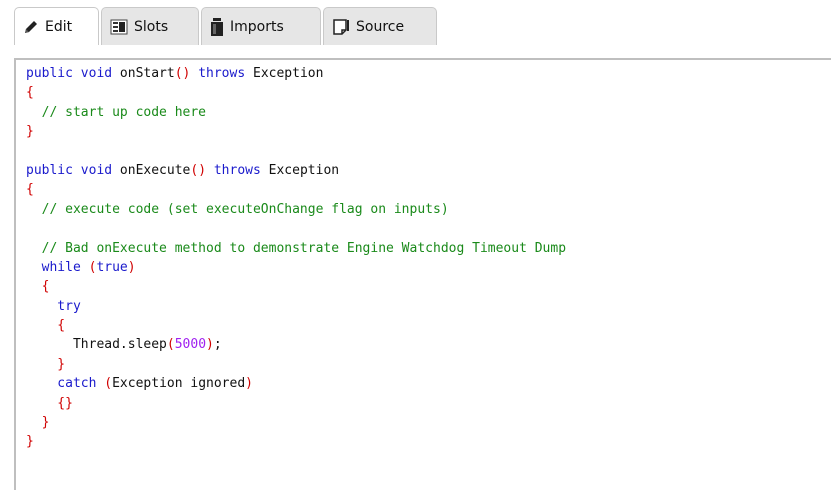  What do you see at coordinates (59, 26) in the screenshot?
I see `tab-edit-label: Edit` at bounding box center [59, 26].